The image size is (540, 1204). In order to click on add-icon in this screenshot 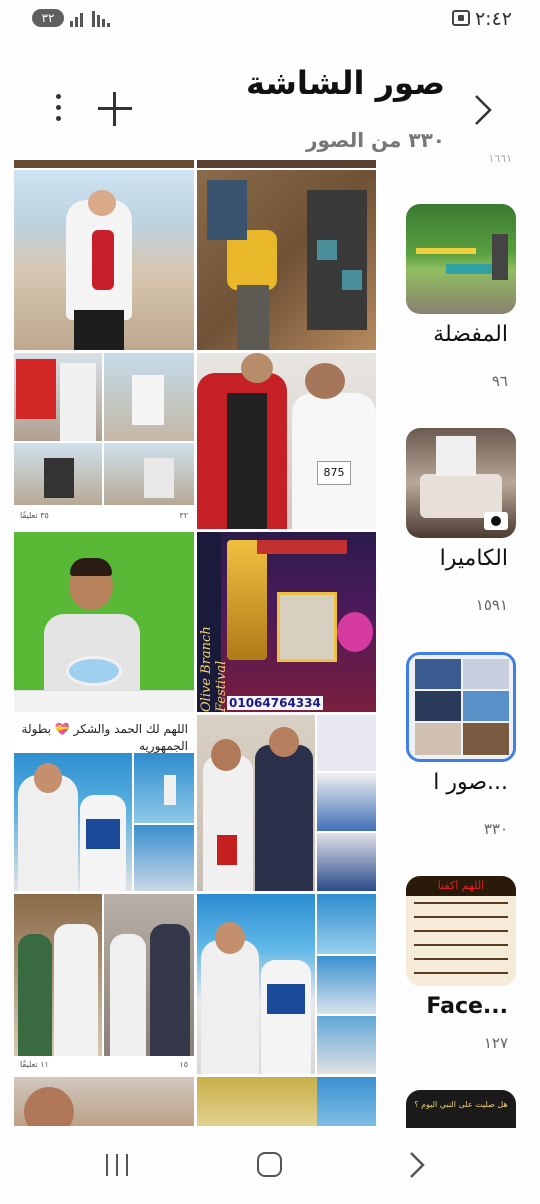, I will do `click(115, 109)`.